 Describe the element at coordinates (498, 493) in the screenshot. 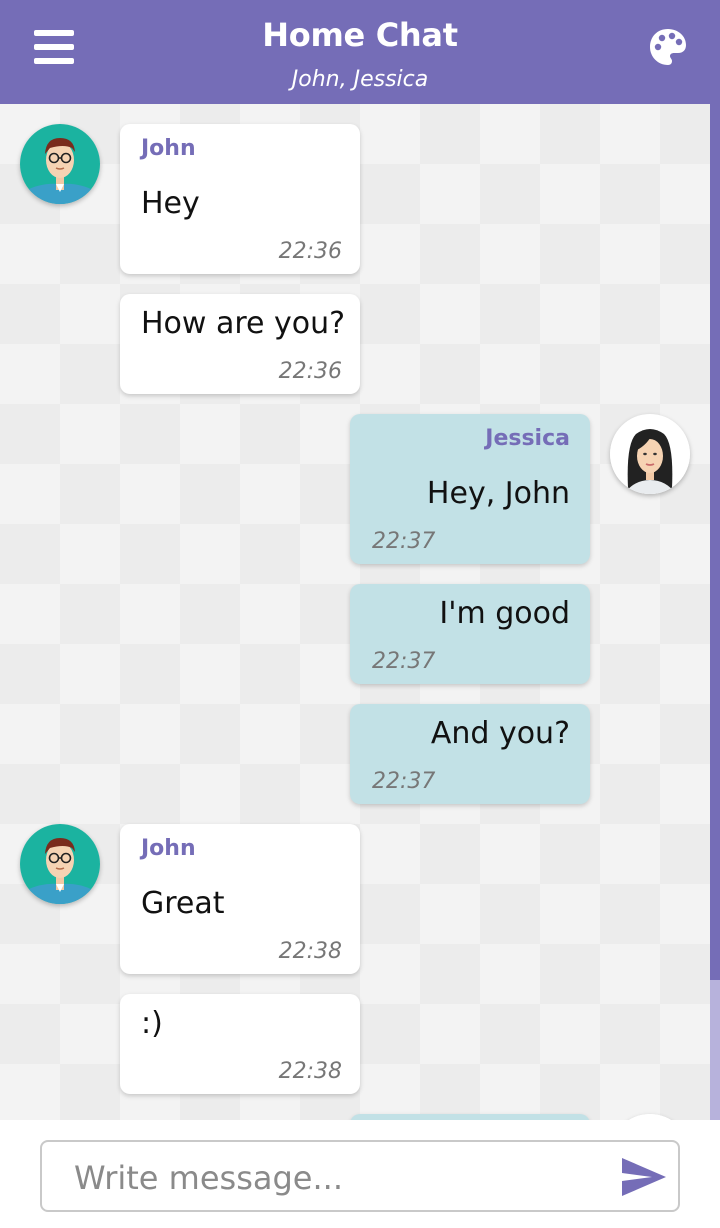

I see `message-text: Hey, John` at that location.